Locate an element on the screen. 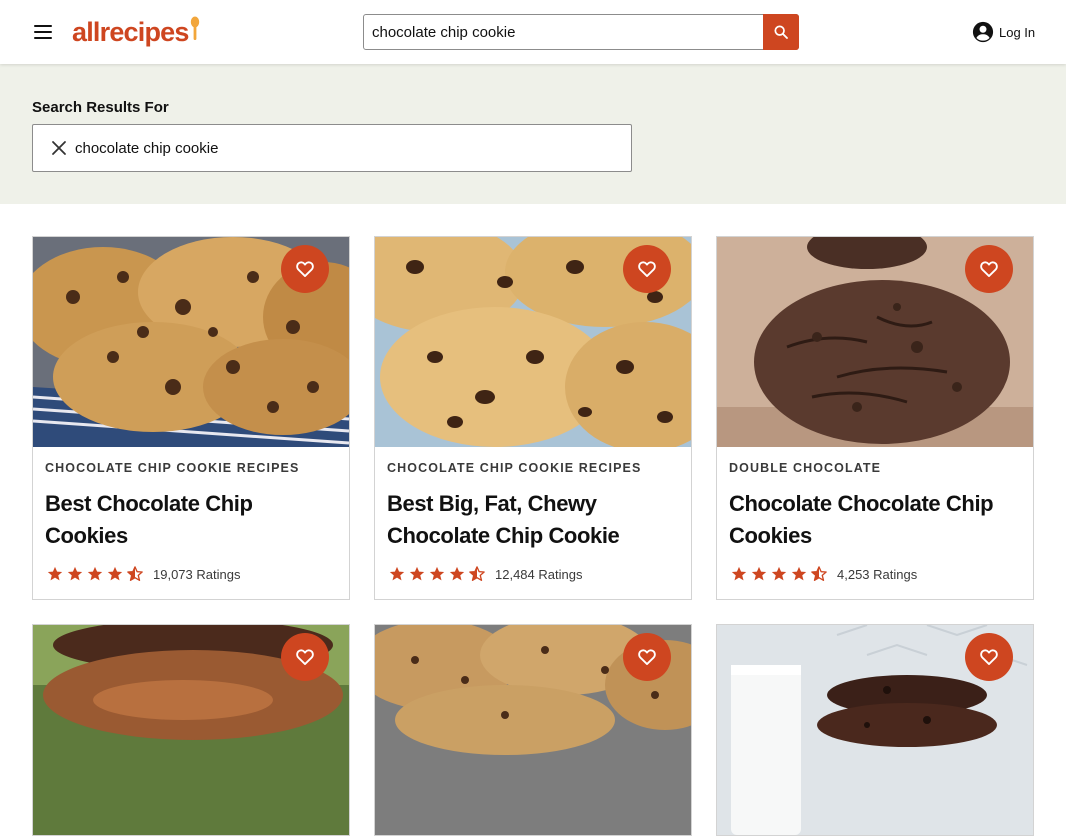  recipe-rating: 12,484 Ratings is located at coordinates (533, 574).